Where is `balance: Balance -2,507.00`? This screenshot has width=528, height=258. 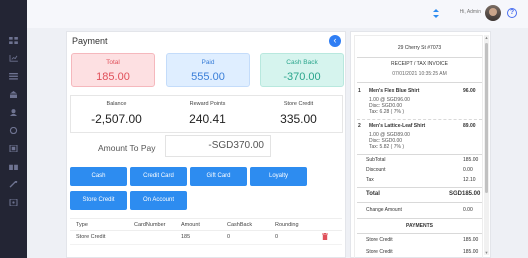 balance: Balance -2,507.00 is located at coordinates (116, 113).